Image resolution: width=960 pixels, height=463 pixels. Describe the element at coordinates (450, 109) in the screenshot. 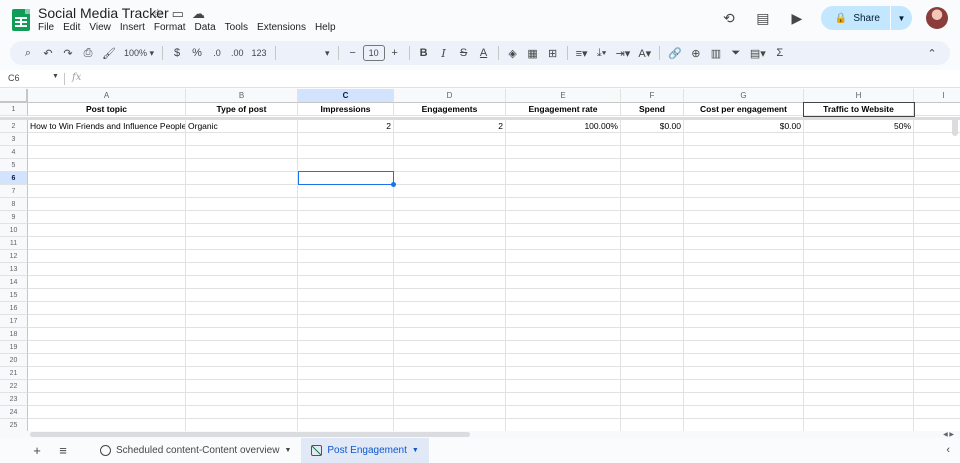

I see `header-cell-engagements: Engagements` at that location.